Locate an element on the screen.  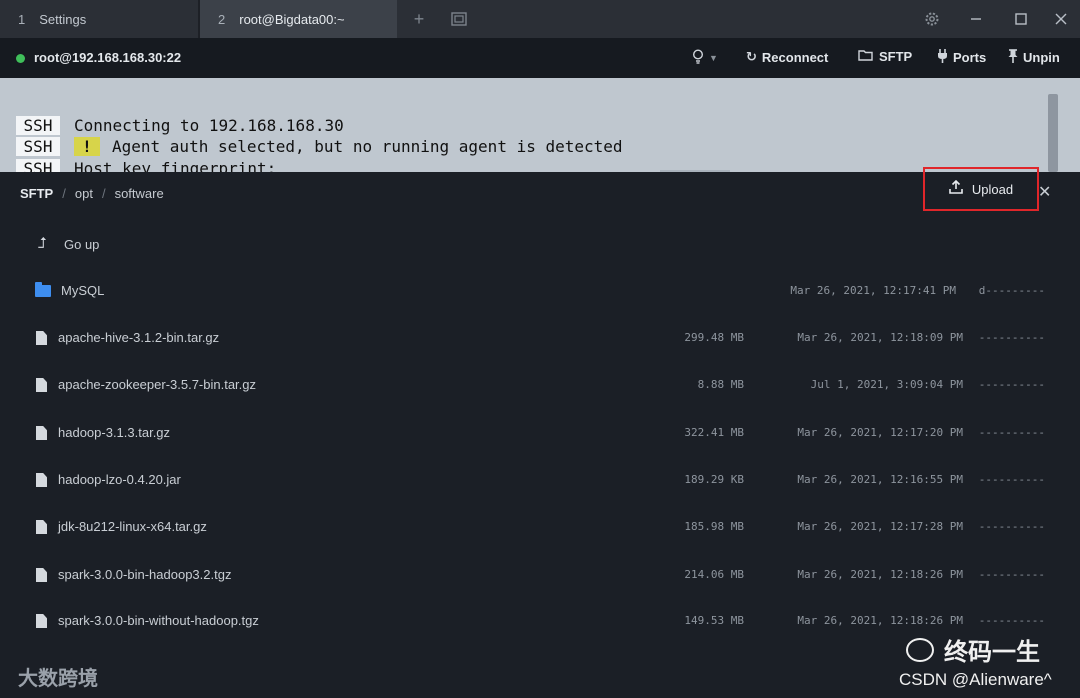
chevron-down-icon: ▼ is located at coordinates (713, 58).